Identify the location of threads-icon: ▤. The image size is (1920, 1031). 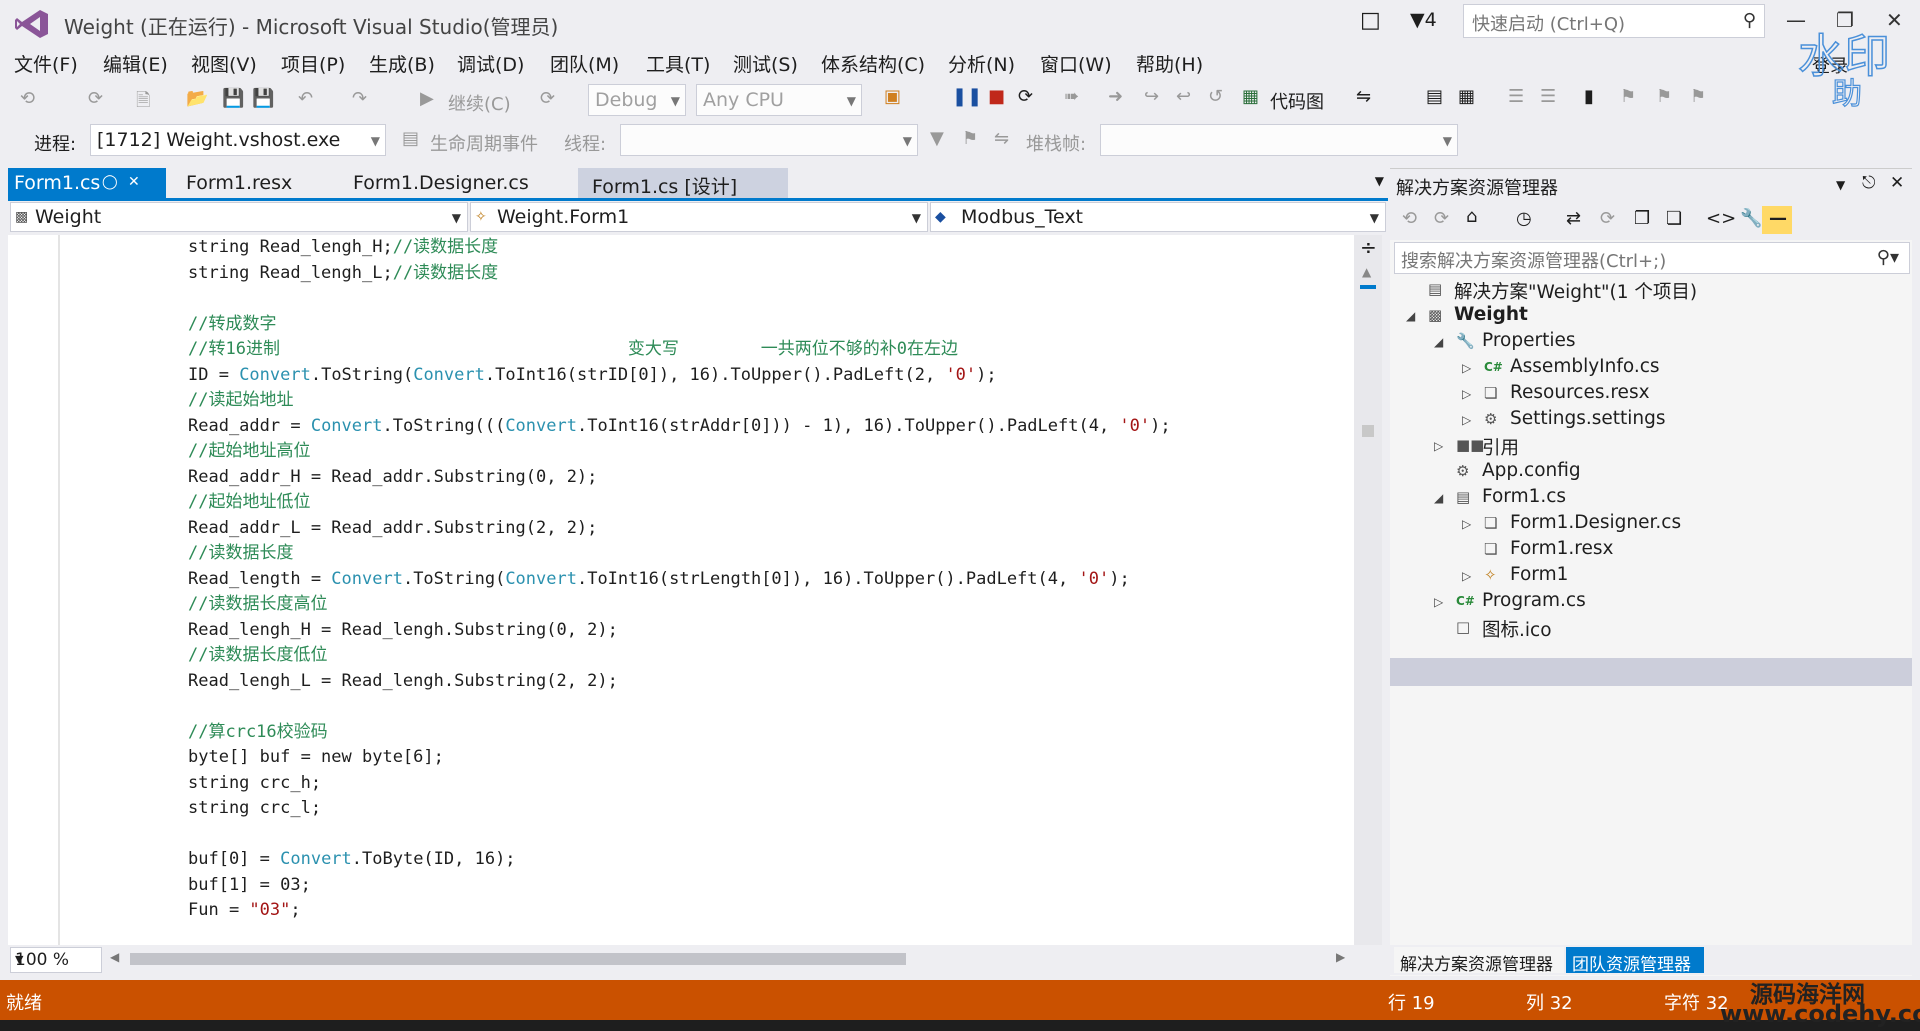
(1434, 96).